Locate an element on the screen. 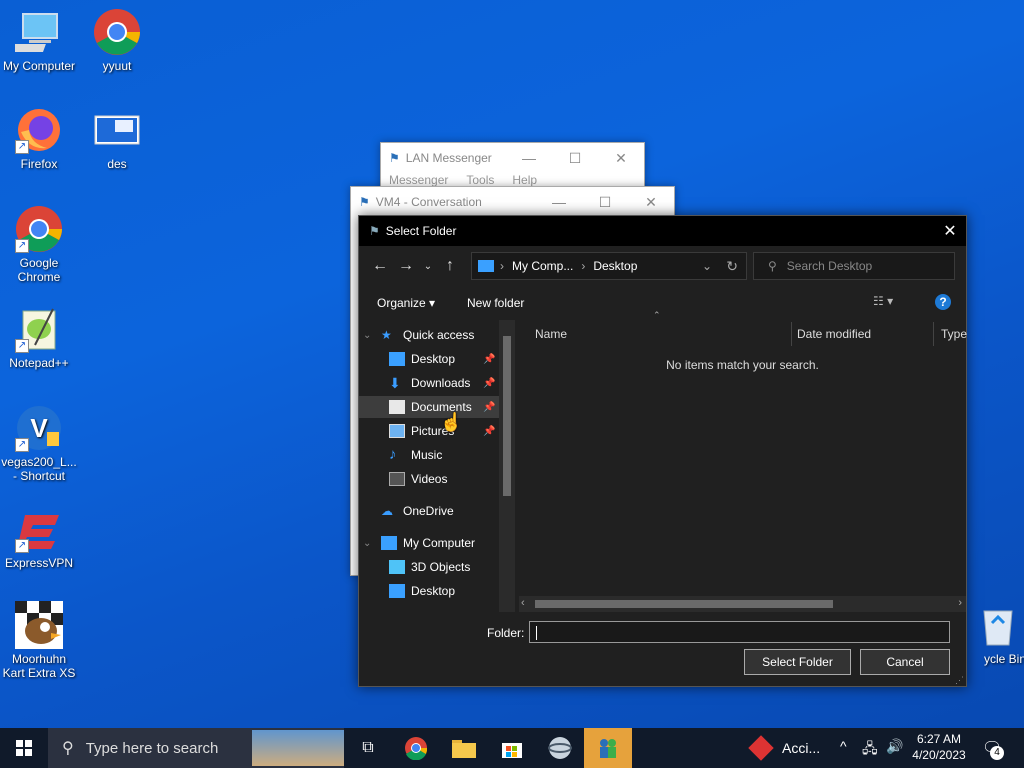  chevron-up-icon: ^ is located at coordinates (843, 746).